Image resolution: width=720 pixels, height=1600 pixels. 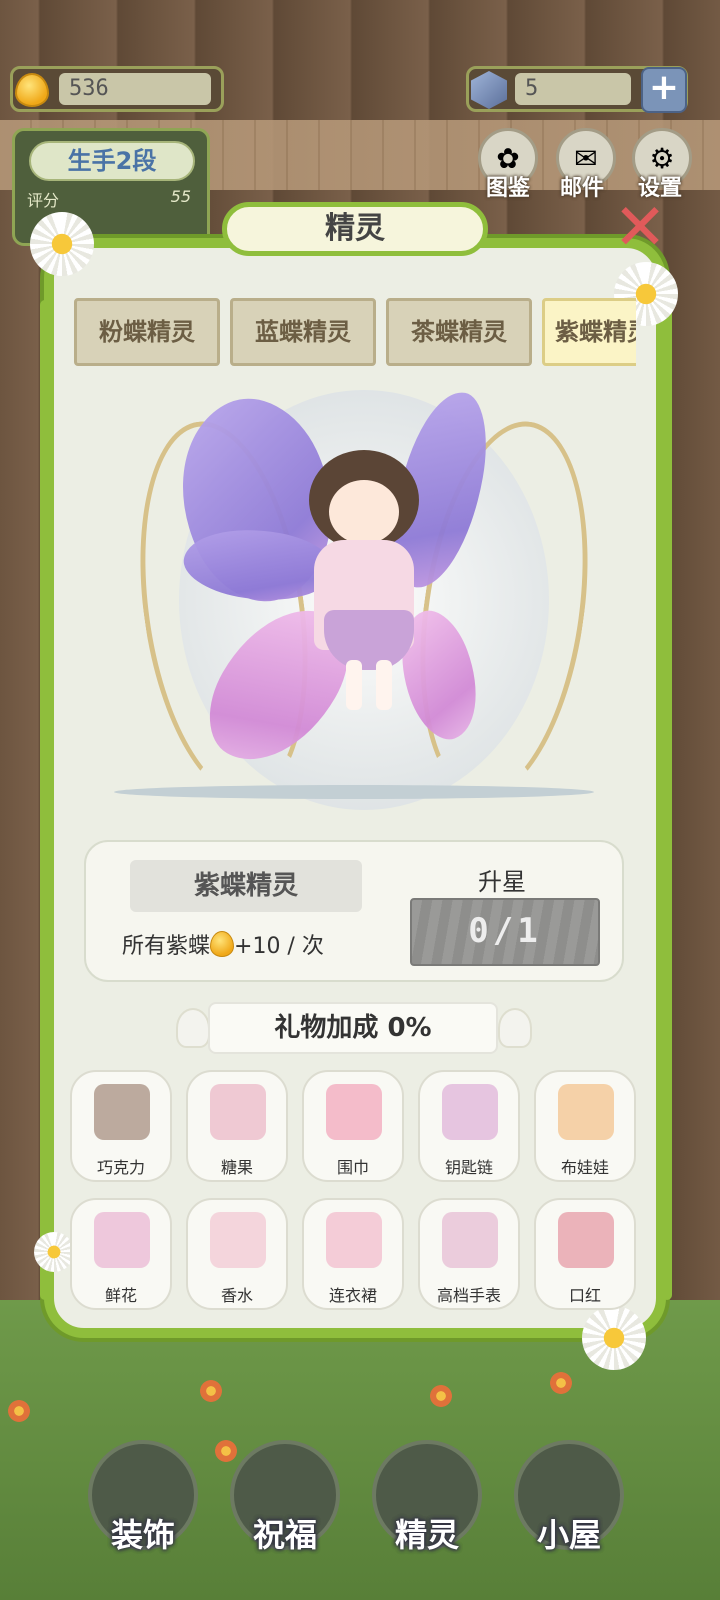 What do you see at coordinates (43, 200) in the screenshot?
I see `rank-score-label: 评分` at bounding box center [43, 200].